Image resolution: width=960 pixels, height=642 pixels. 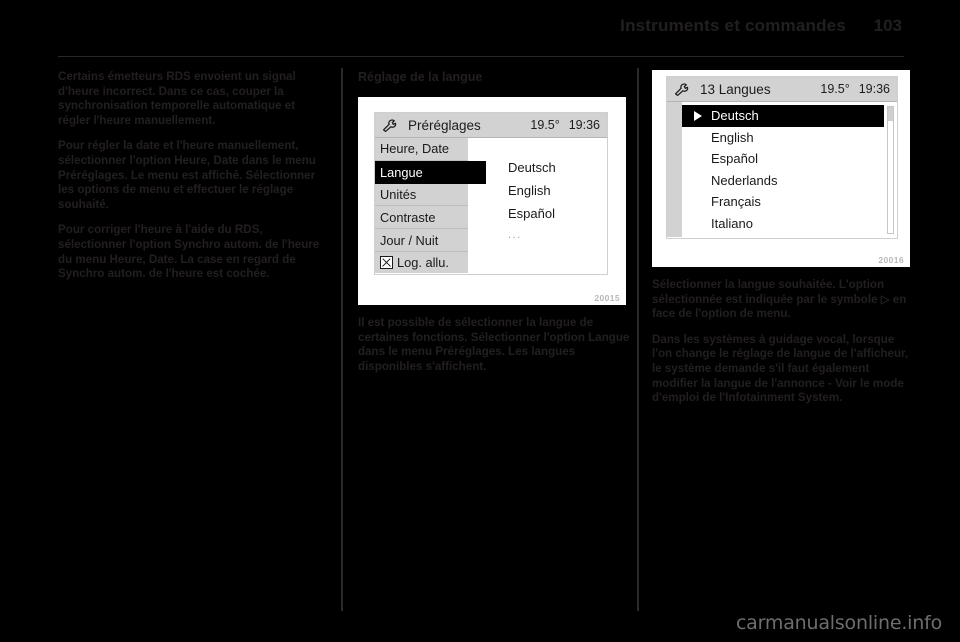 I want to click on site-watermark: carmanualsonline.info, so click(x=838, y=623).